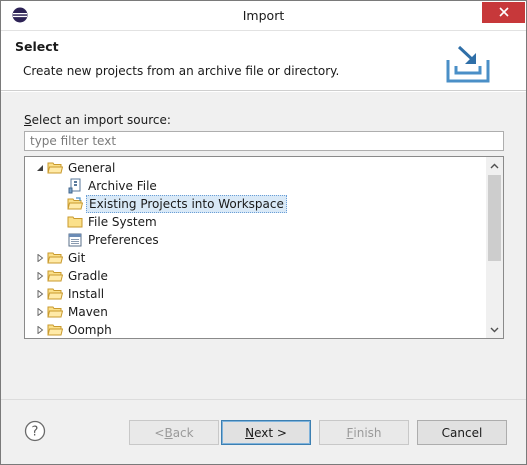  I want to click on tree-item-git: Git, so click(60, 258).